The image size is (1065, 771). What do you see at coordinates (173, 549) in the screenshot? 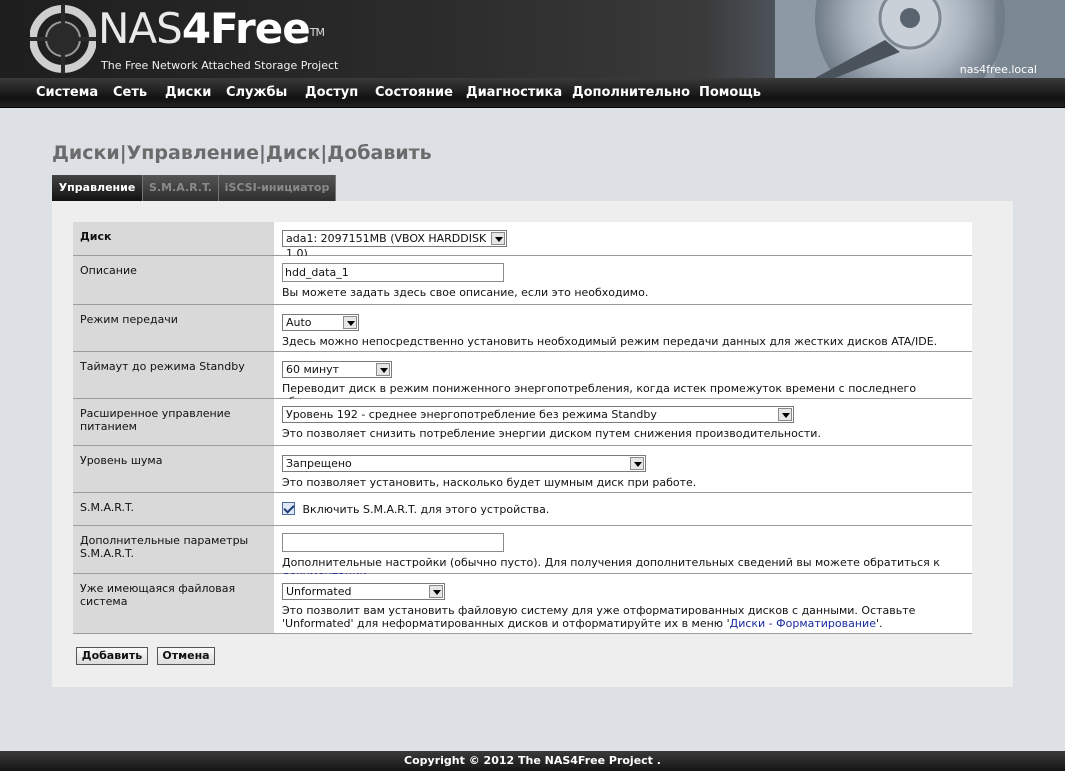
I see `smart-extra-label: Дополнительные параметры S.M.A.R.T.` at bounding box center [173, 549].